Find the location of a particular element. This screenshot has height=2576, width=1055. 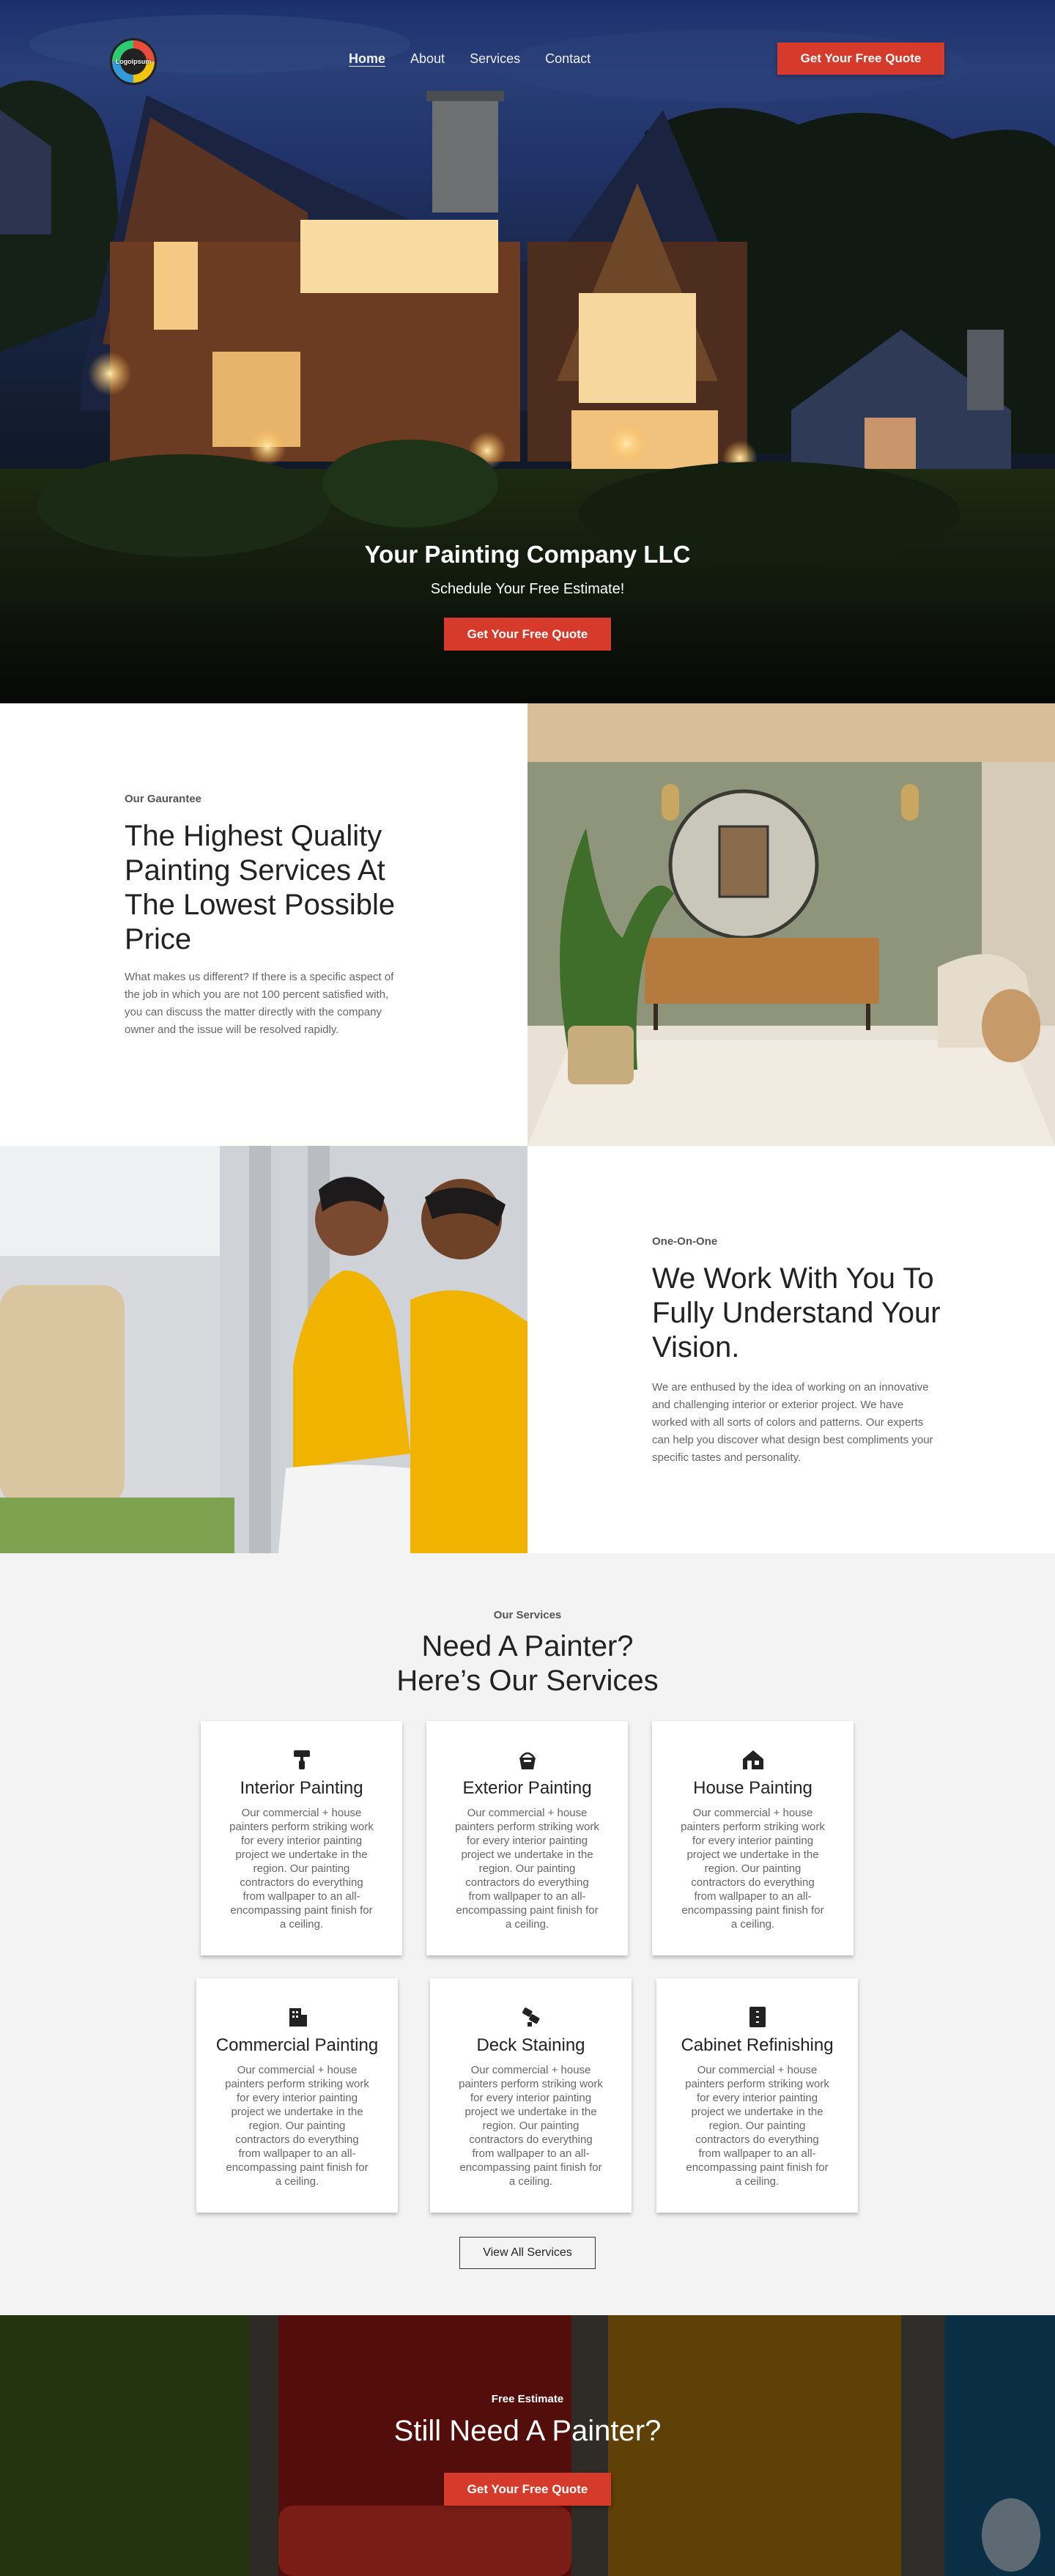

interior-room-image is located at coordinates (791, 924).